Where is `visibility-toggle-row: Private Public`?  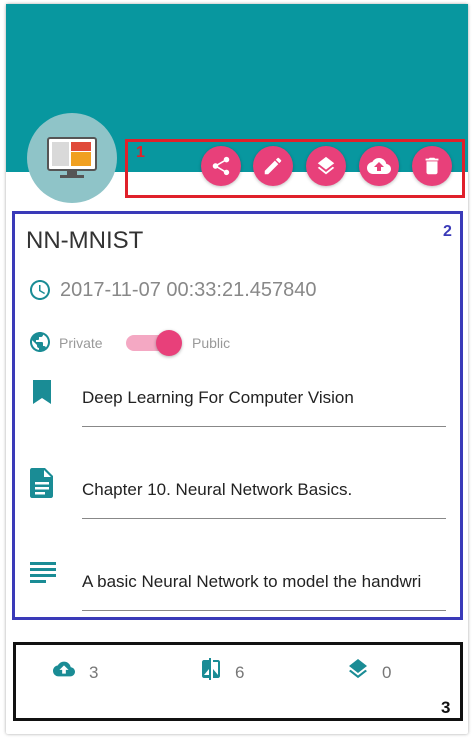
visibility-toggle-row: Private Public is located at coordinates (158, 342).